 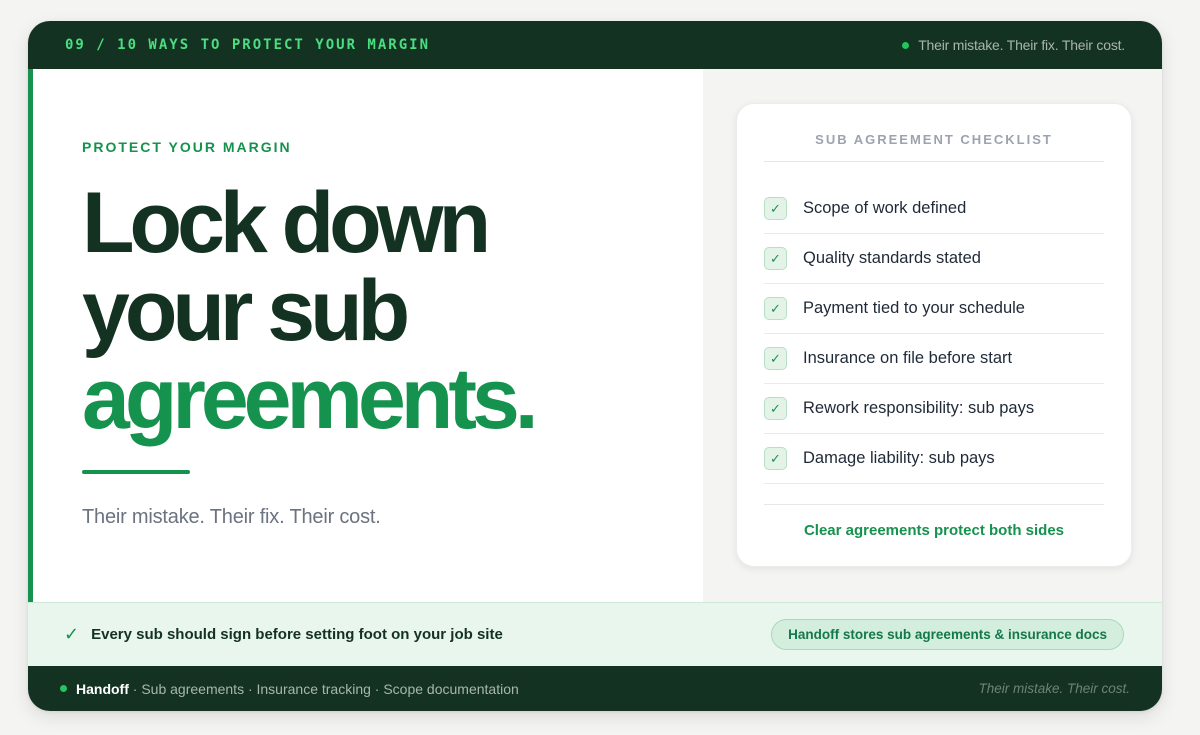 I want to click on checklist-item-label: Rework responsibility: sub pays, so click(x=919, y=408).